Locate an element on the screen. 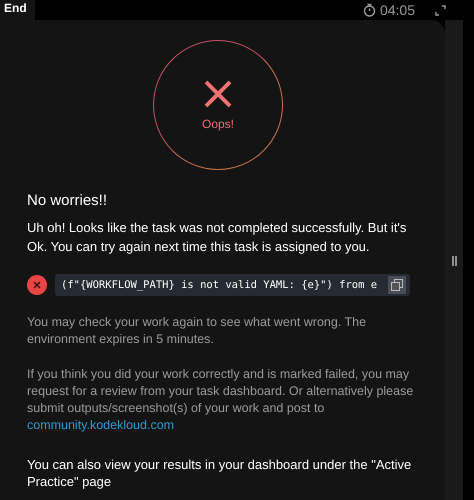 The height and width of the screenshot is (500, 474). heading: No worries!! is located at coordinates (67, 200).